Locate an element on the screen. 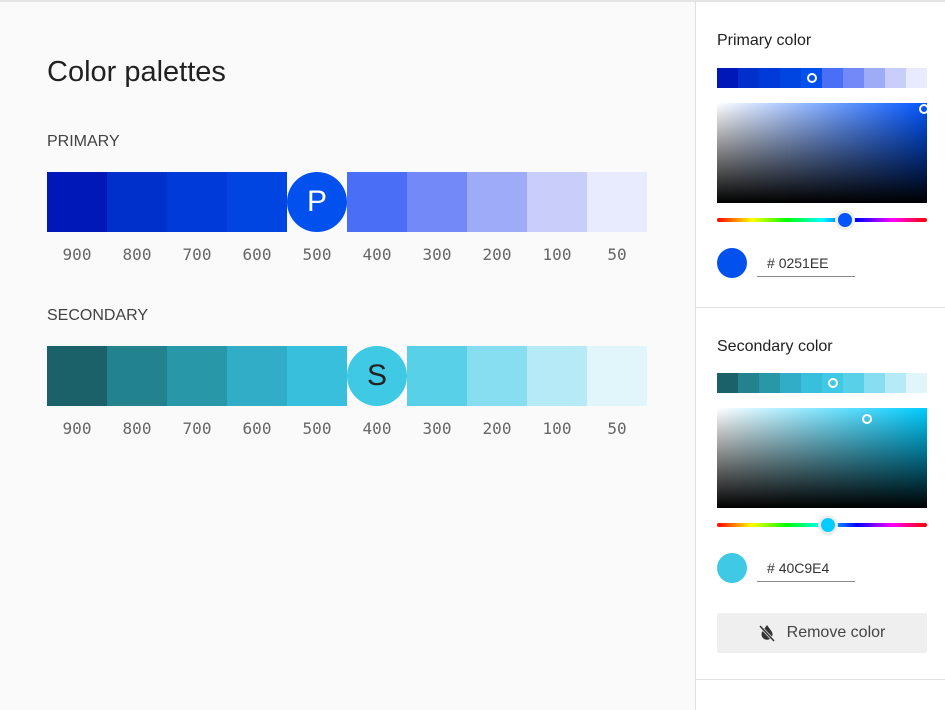  selected-letter: S is located at coordinates (376, 375).